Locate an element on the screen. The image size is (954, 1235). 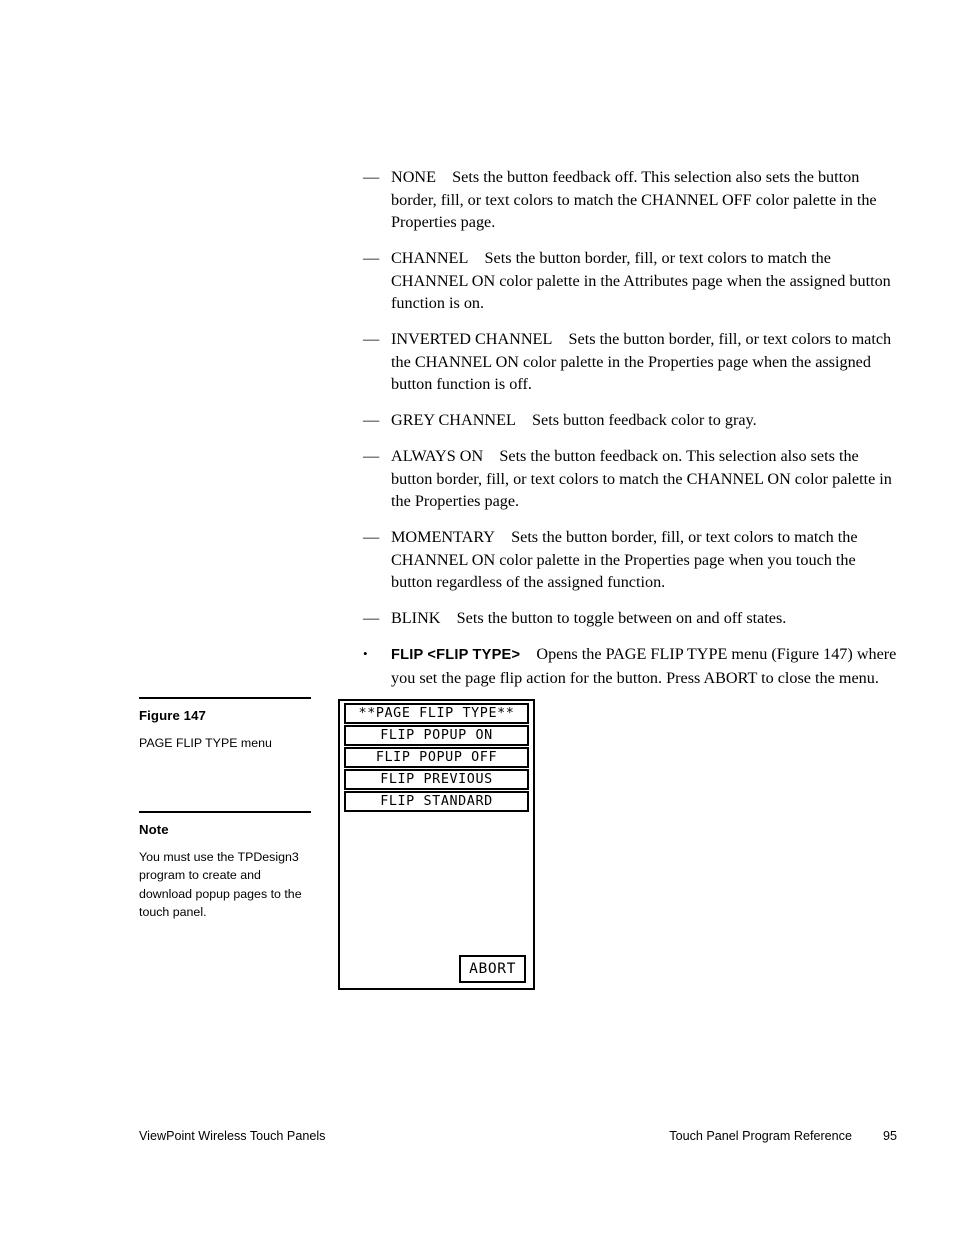
body-item-term: FLIP <FLIP TYPE> is located at coordinates (456, 655).